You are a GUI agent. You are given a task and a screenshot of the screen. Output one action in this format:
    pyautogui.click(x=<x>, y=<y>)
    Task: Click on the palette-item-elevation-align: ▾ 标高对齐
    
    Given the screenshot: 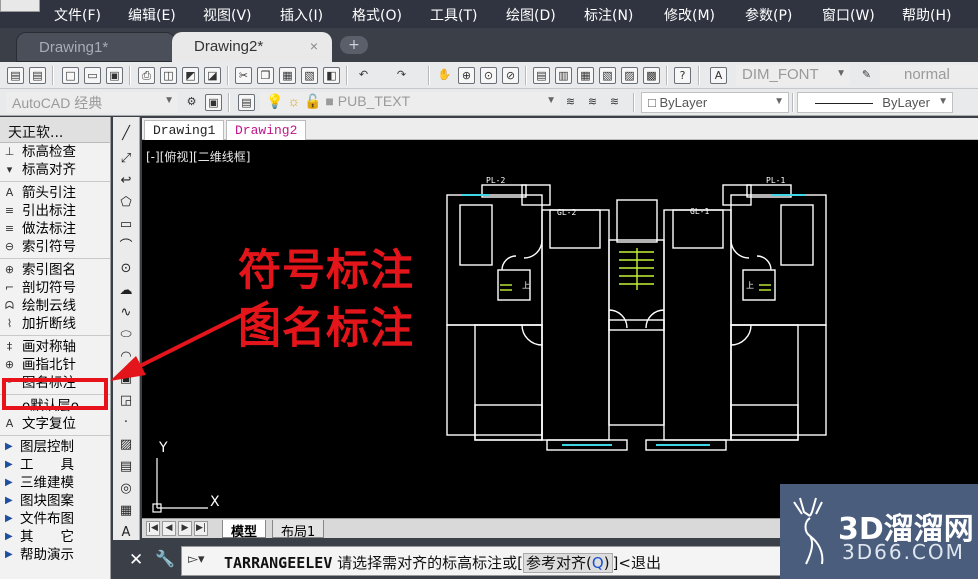 What is the action you would take?
    pyautogui.click(x=55, y=170)
    